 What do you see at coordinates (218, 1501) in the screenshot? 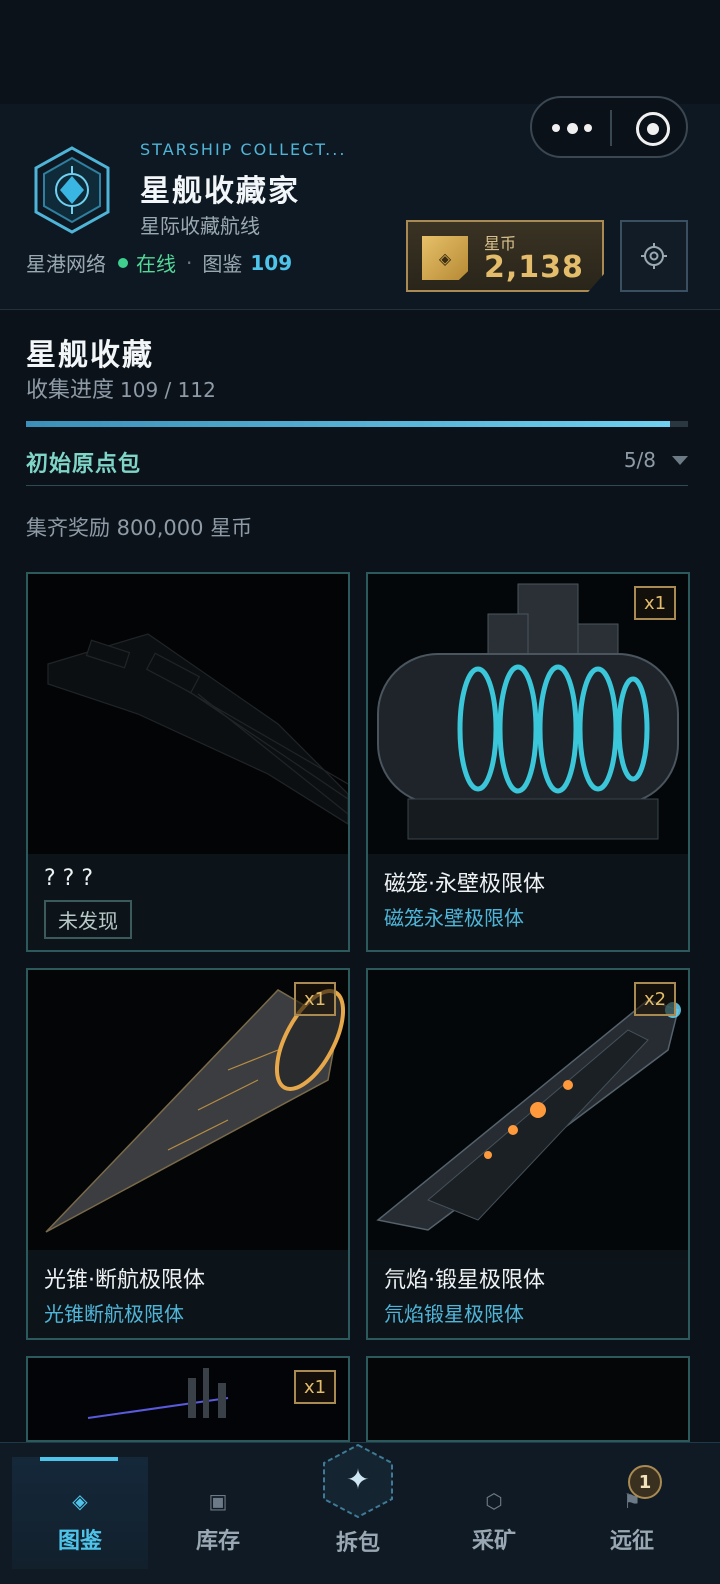
I see `inventory-icon: ▣` at bounding box center [218, 1501].